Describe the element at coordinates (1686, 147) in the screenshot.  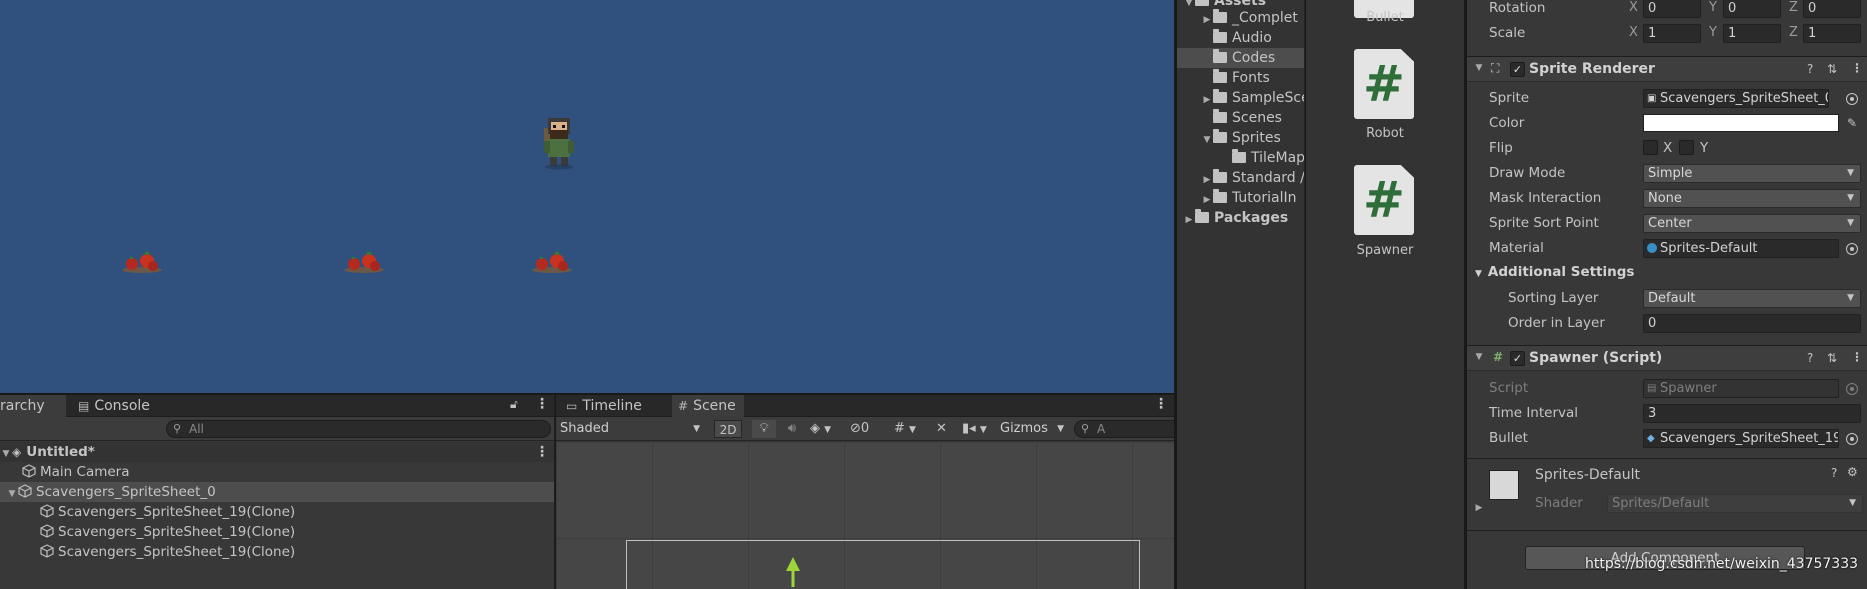
I see `flip-y-checkbox` at that location.